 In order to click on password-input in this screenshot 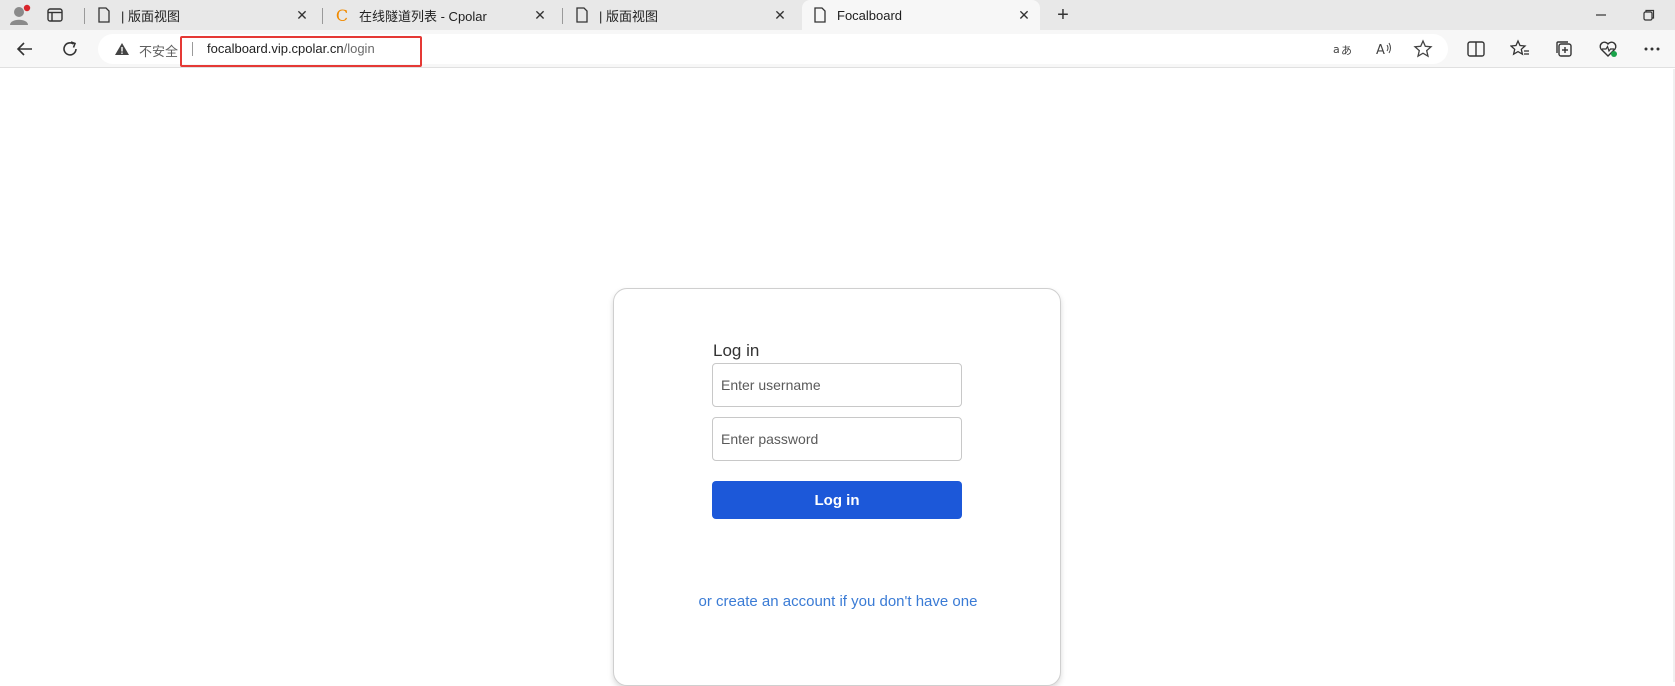, I will do `click(837, 439)`.